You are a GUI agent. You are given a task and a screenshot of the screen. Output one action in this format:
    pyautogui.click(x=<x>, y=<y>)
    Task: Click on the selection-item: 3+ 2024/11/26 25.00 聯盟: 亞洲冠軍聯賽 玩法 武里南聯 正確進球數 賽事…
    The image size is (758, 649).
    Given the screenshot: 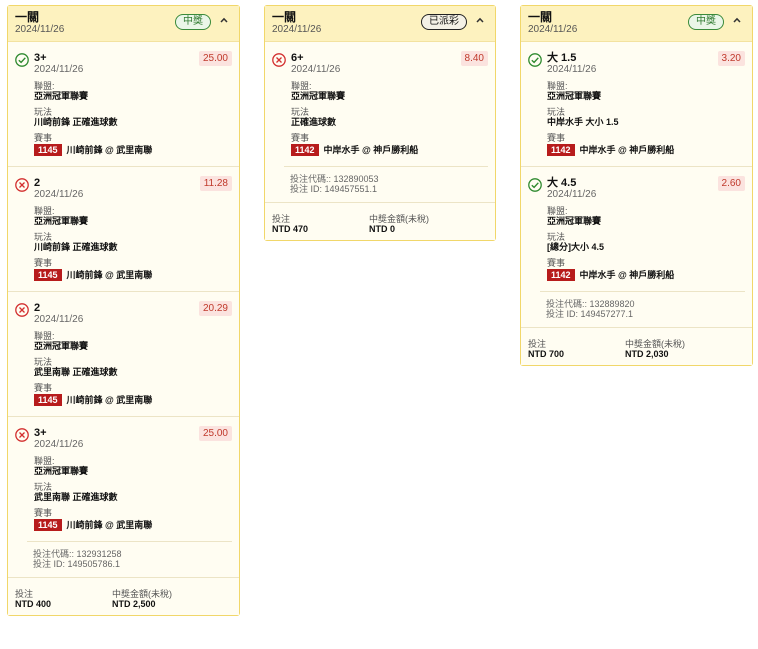 What is the action you would take?
    pyautogui.click(x=123, y=478)
    